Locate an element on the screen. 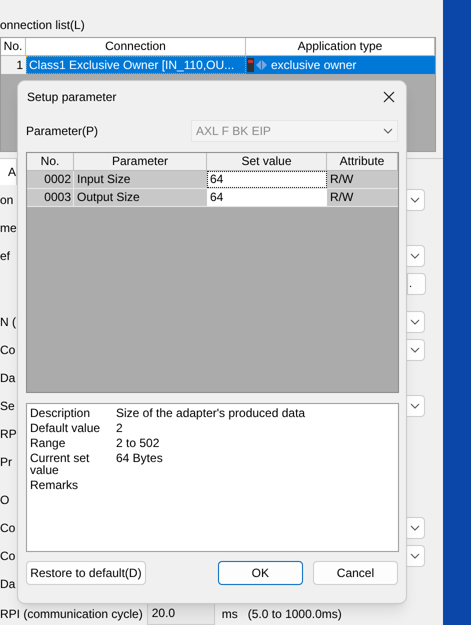 The height and width of the screenshot is (625, 471). table-cell: 0003 is located at coordinates (50, 197).